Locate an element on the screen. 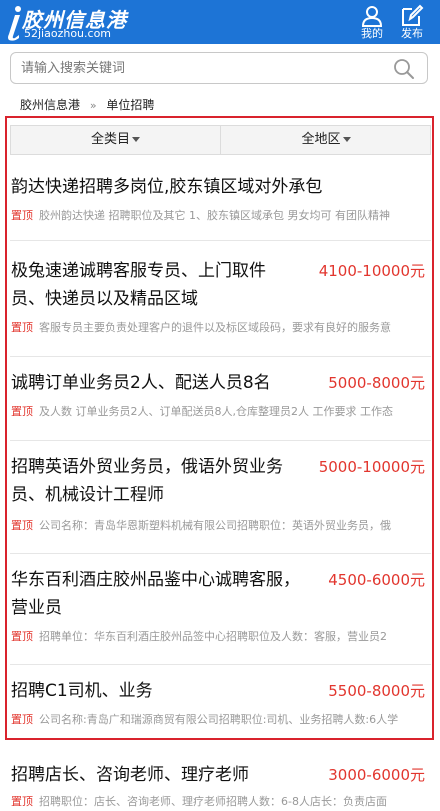 This screenshot has height=811, width=440. item-title: 华东百利酒庄胶州品鉴中心诚聘客服，营业员 is located at coordinates (155, 594).